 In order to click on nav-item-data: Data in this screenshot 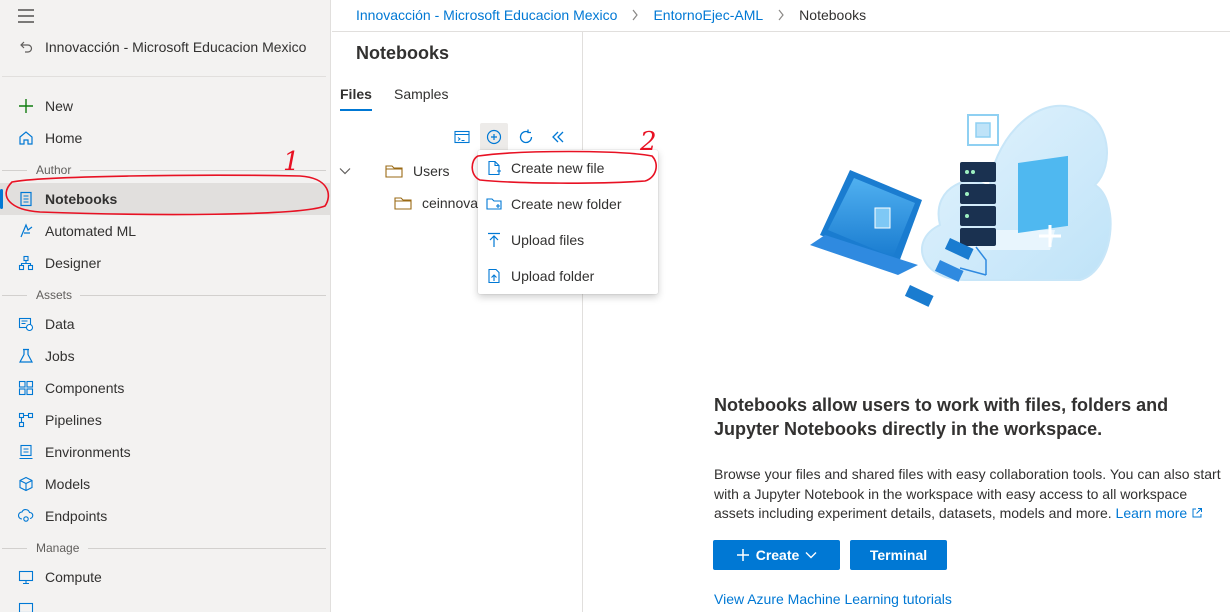, I will do `click(165, 324)`.